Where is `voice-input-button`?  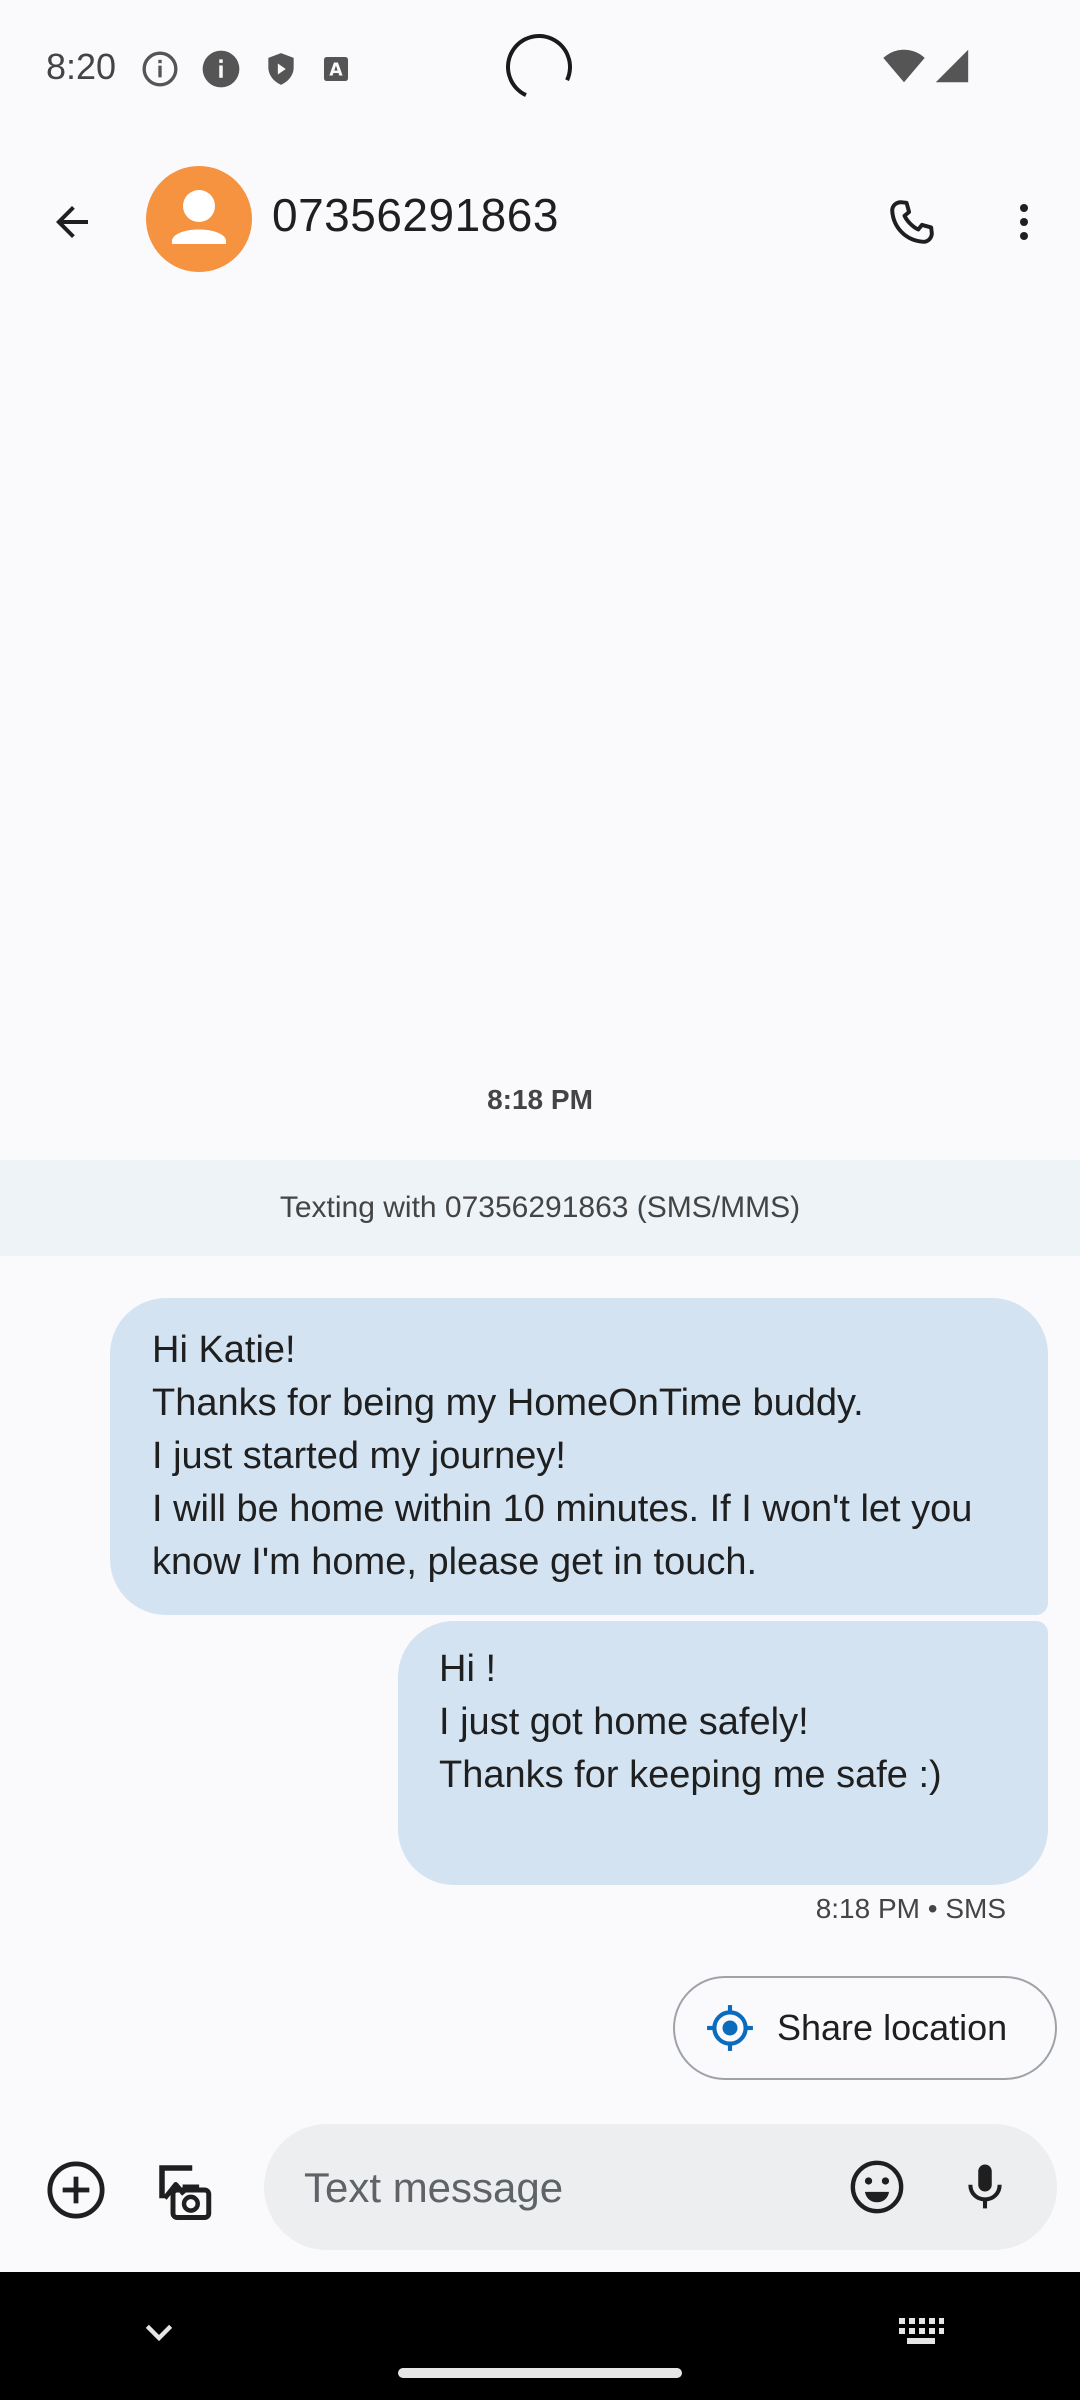
voice-input-button is located at coordinates (985, 2187).